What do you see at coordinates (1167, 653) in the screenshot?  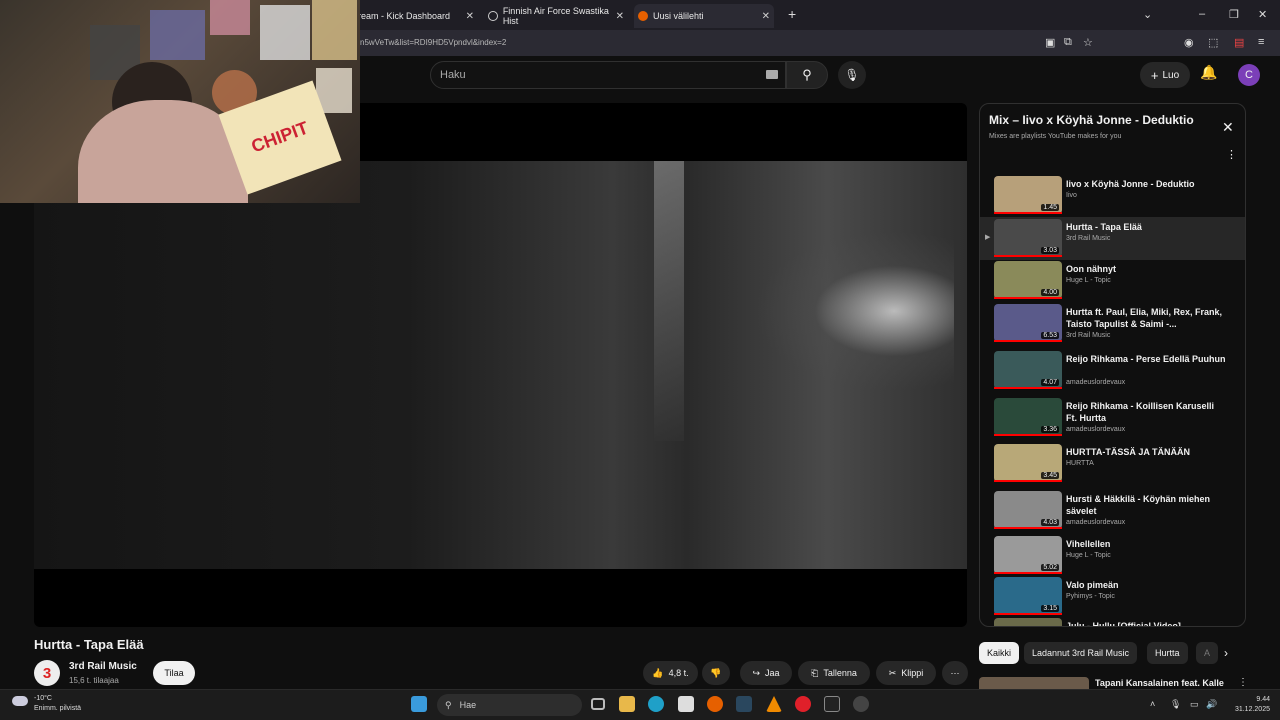 I see `chip-hurtta: Hurtta` at bounding box center [1167, 653].